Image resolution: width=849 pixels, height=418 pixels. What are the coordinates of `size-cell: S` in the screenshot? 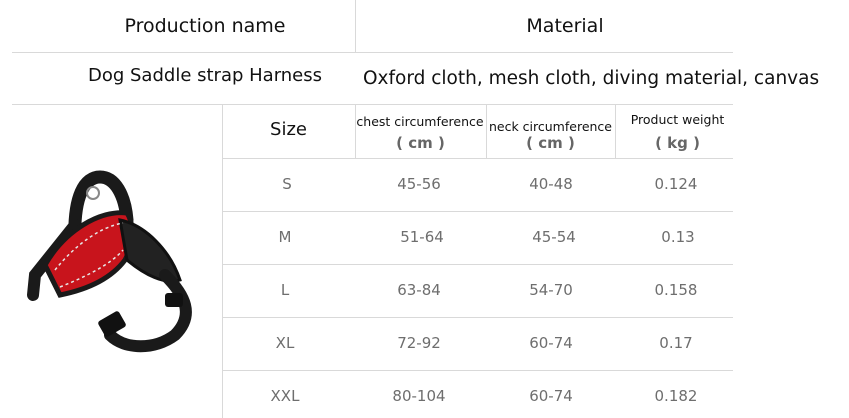 It's located at (287, 184).